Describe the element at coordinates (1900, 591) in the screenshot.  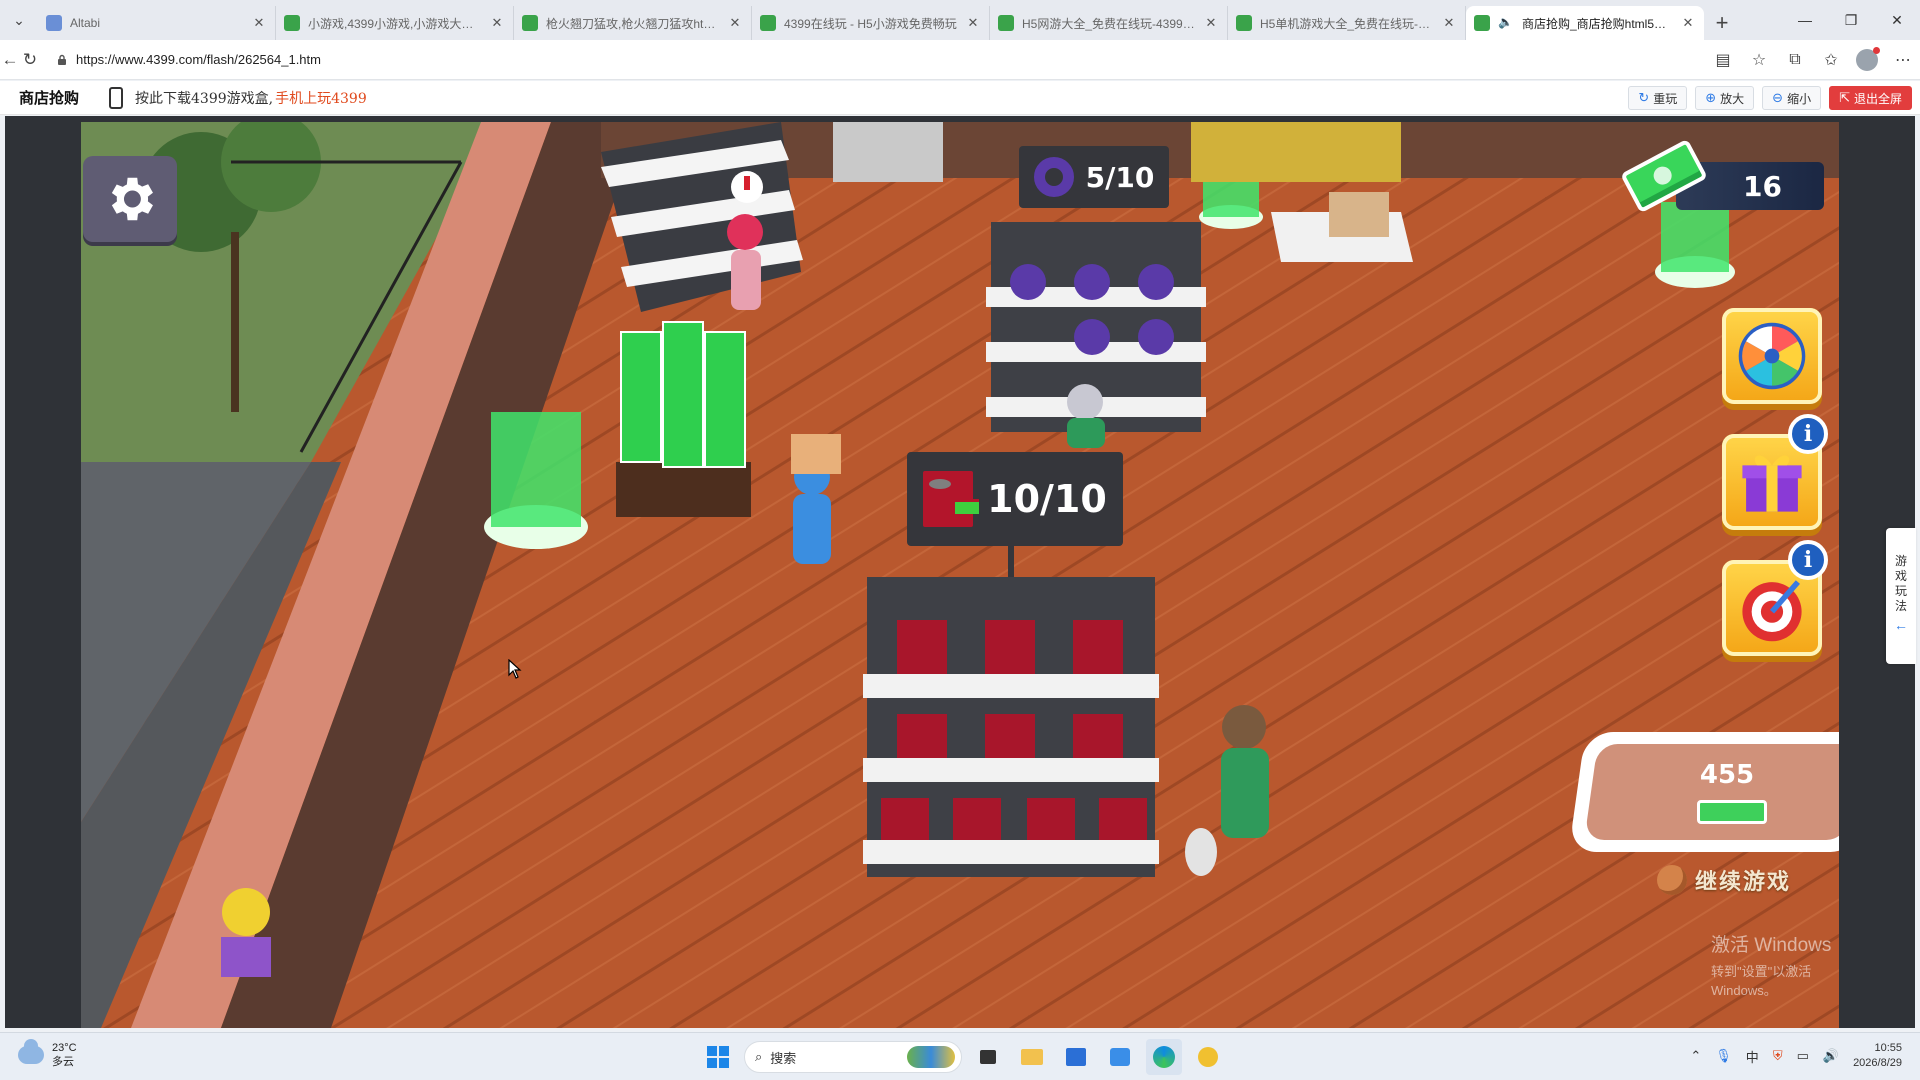
I see `guide-char-3: 玩` at that location.